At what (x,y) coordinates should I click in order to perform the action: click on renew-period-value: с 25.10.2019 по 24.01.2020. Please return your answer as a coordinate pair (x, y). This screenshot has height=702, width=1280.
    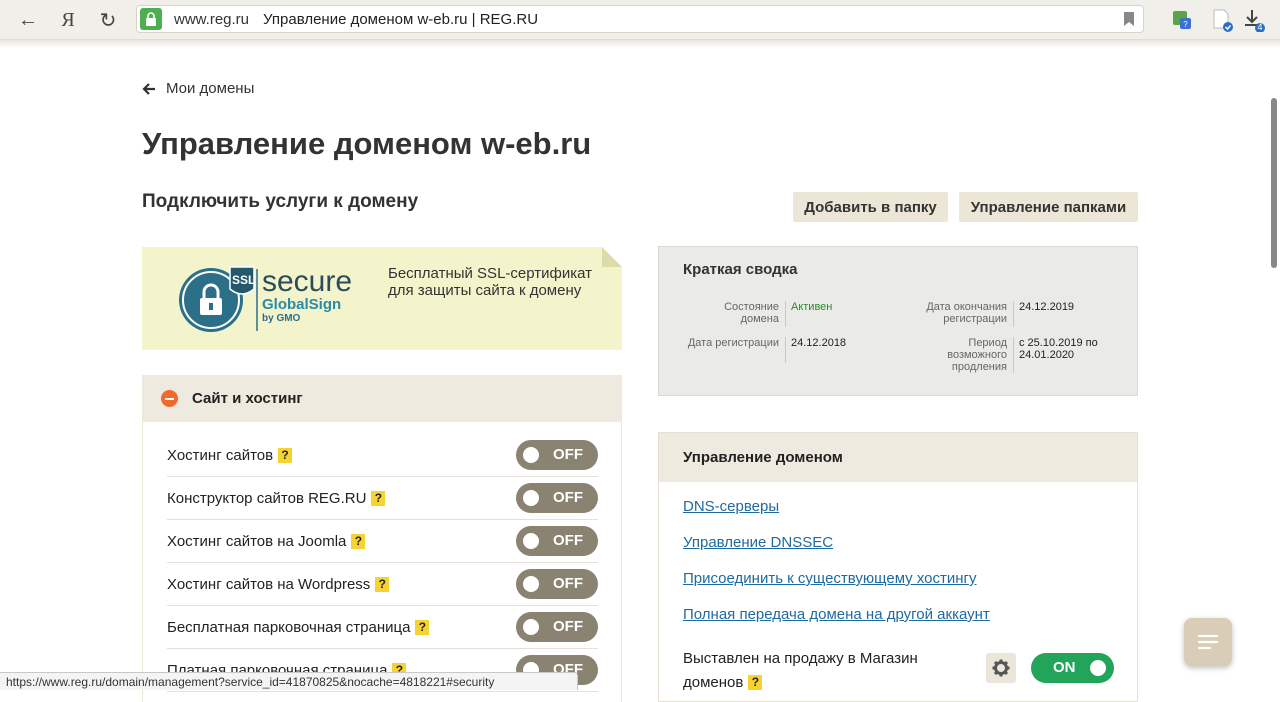
    Looking at the image, I should click on (1063, 355).